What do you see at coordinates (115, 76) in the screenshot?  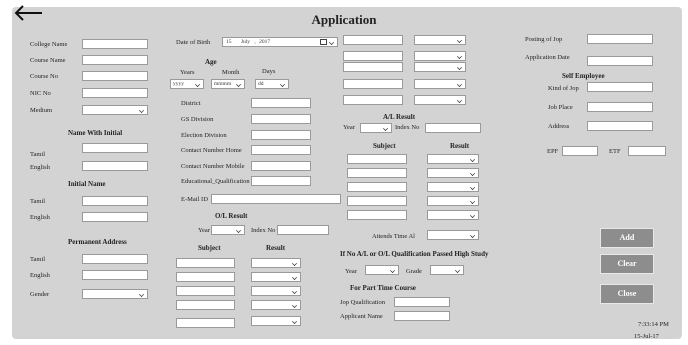 I see `course-no-input` at bounding box center [115, 76].